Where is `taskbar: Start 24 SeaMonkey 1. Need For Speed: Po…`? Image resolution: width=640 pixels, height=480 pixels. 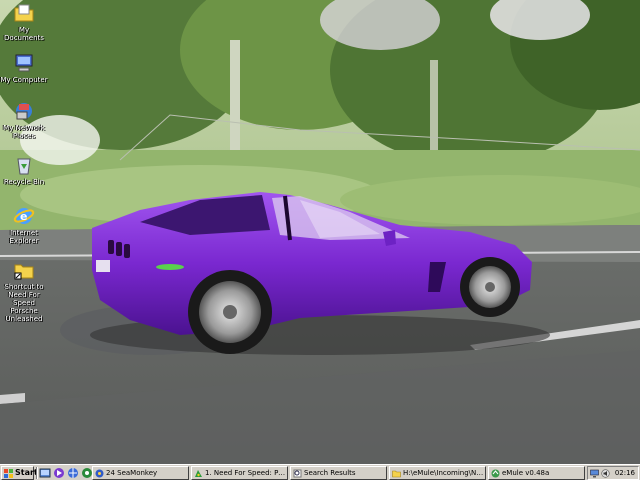
taskbar: Start 24 SeaMonkey 1. Need For Speed: Po… is located at coordinates (320, 472).